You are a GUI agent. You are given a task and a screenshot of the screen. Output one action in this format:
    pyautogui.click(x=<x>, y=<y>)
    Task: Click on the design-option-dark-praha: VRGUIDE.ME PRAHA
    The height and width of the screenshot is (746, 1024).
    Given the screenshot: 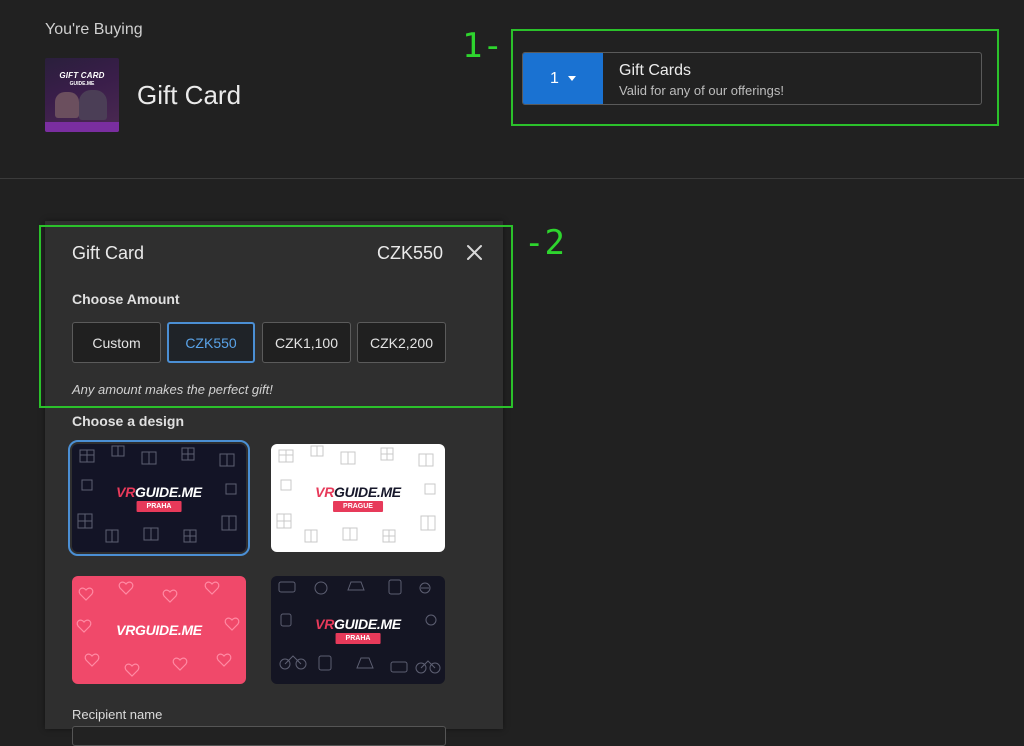 What is the action you would take?
    pyautogui.click(x=159, y=498)
    